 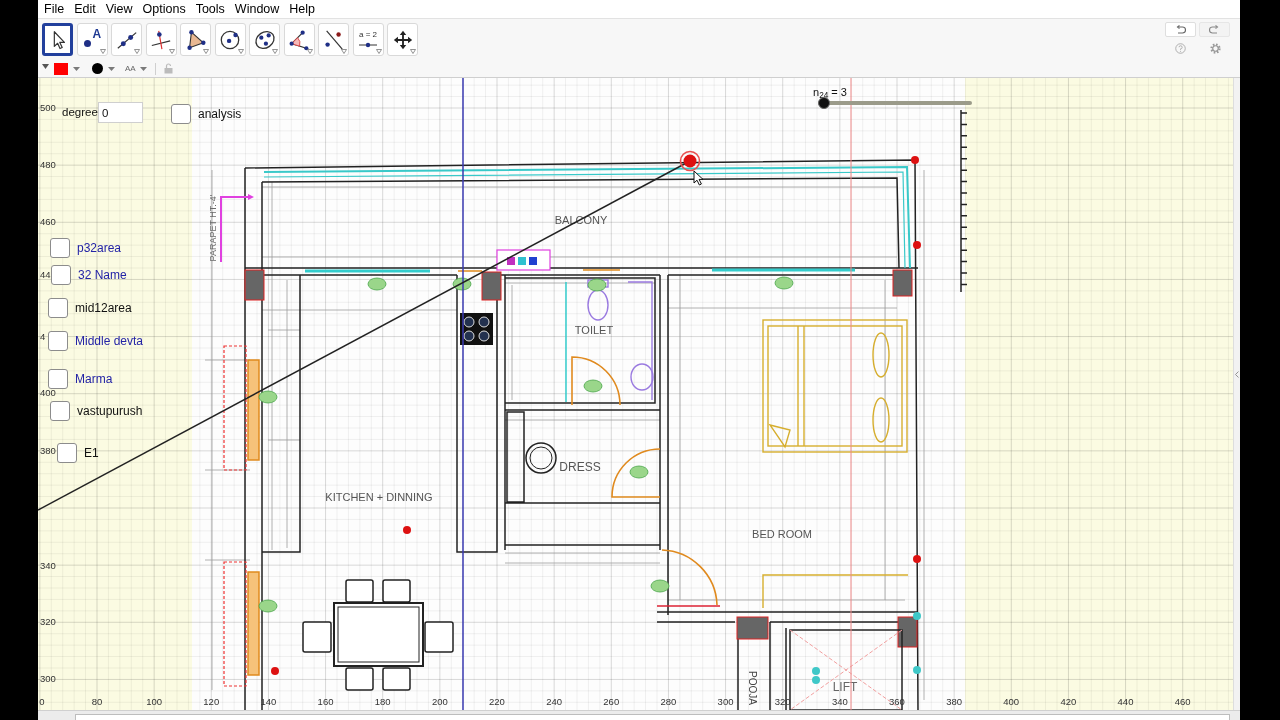 What do you see at coordinates (1215, 48) in the screenshot?
I see `settings-icon` at bounding box center [1215, 48].